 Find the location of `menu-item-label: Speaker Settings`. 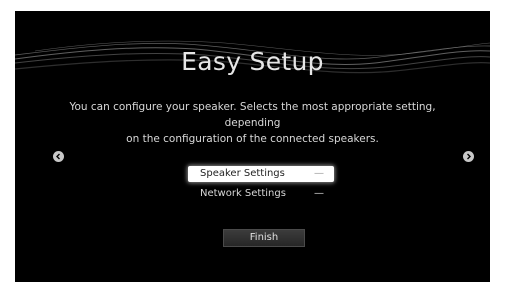

menu-item-label: Speaker Settings is located at coordinates (242, 173).